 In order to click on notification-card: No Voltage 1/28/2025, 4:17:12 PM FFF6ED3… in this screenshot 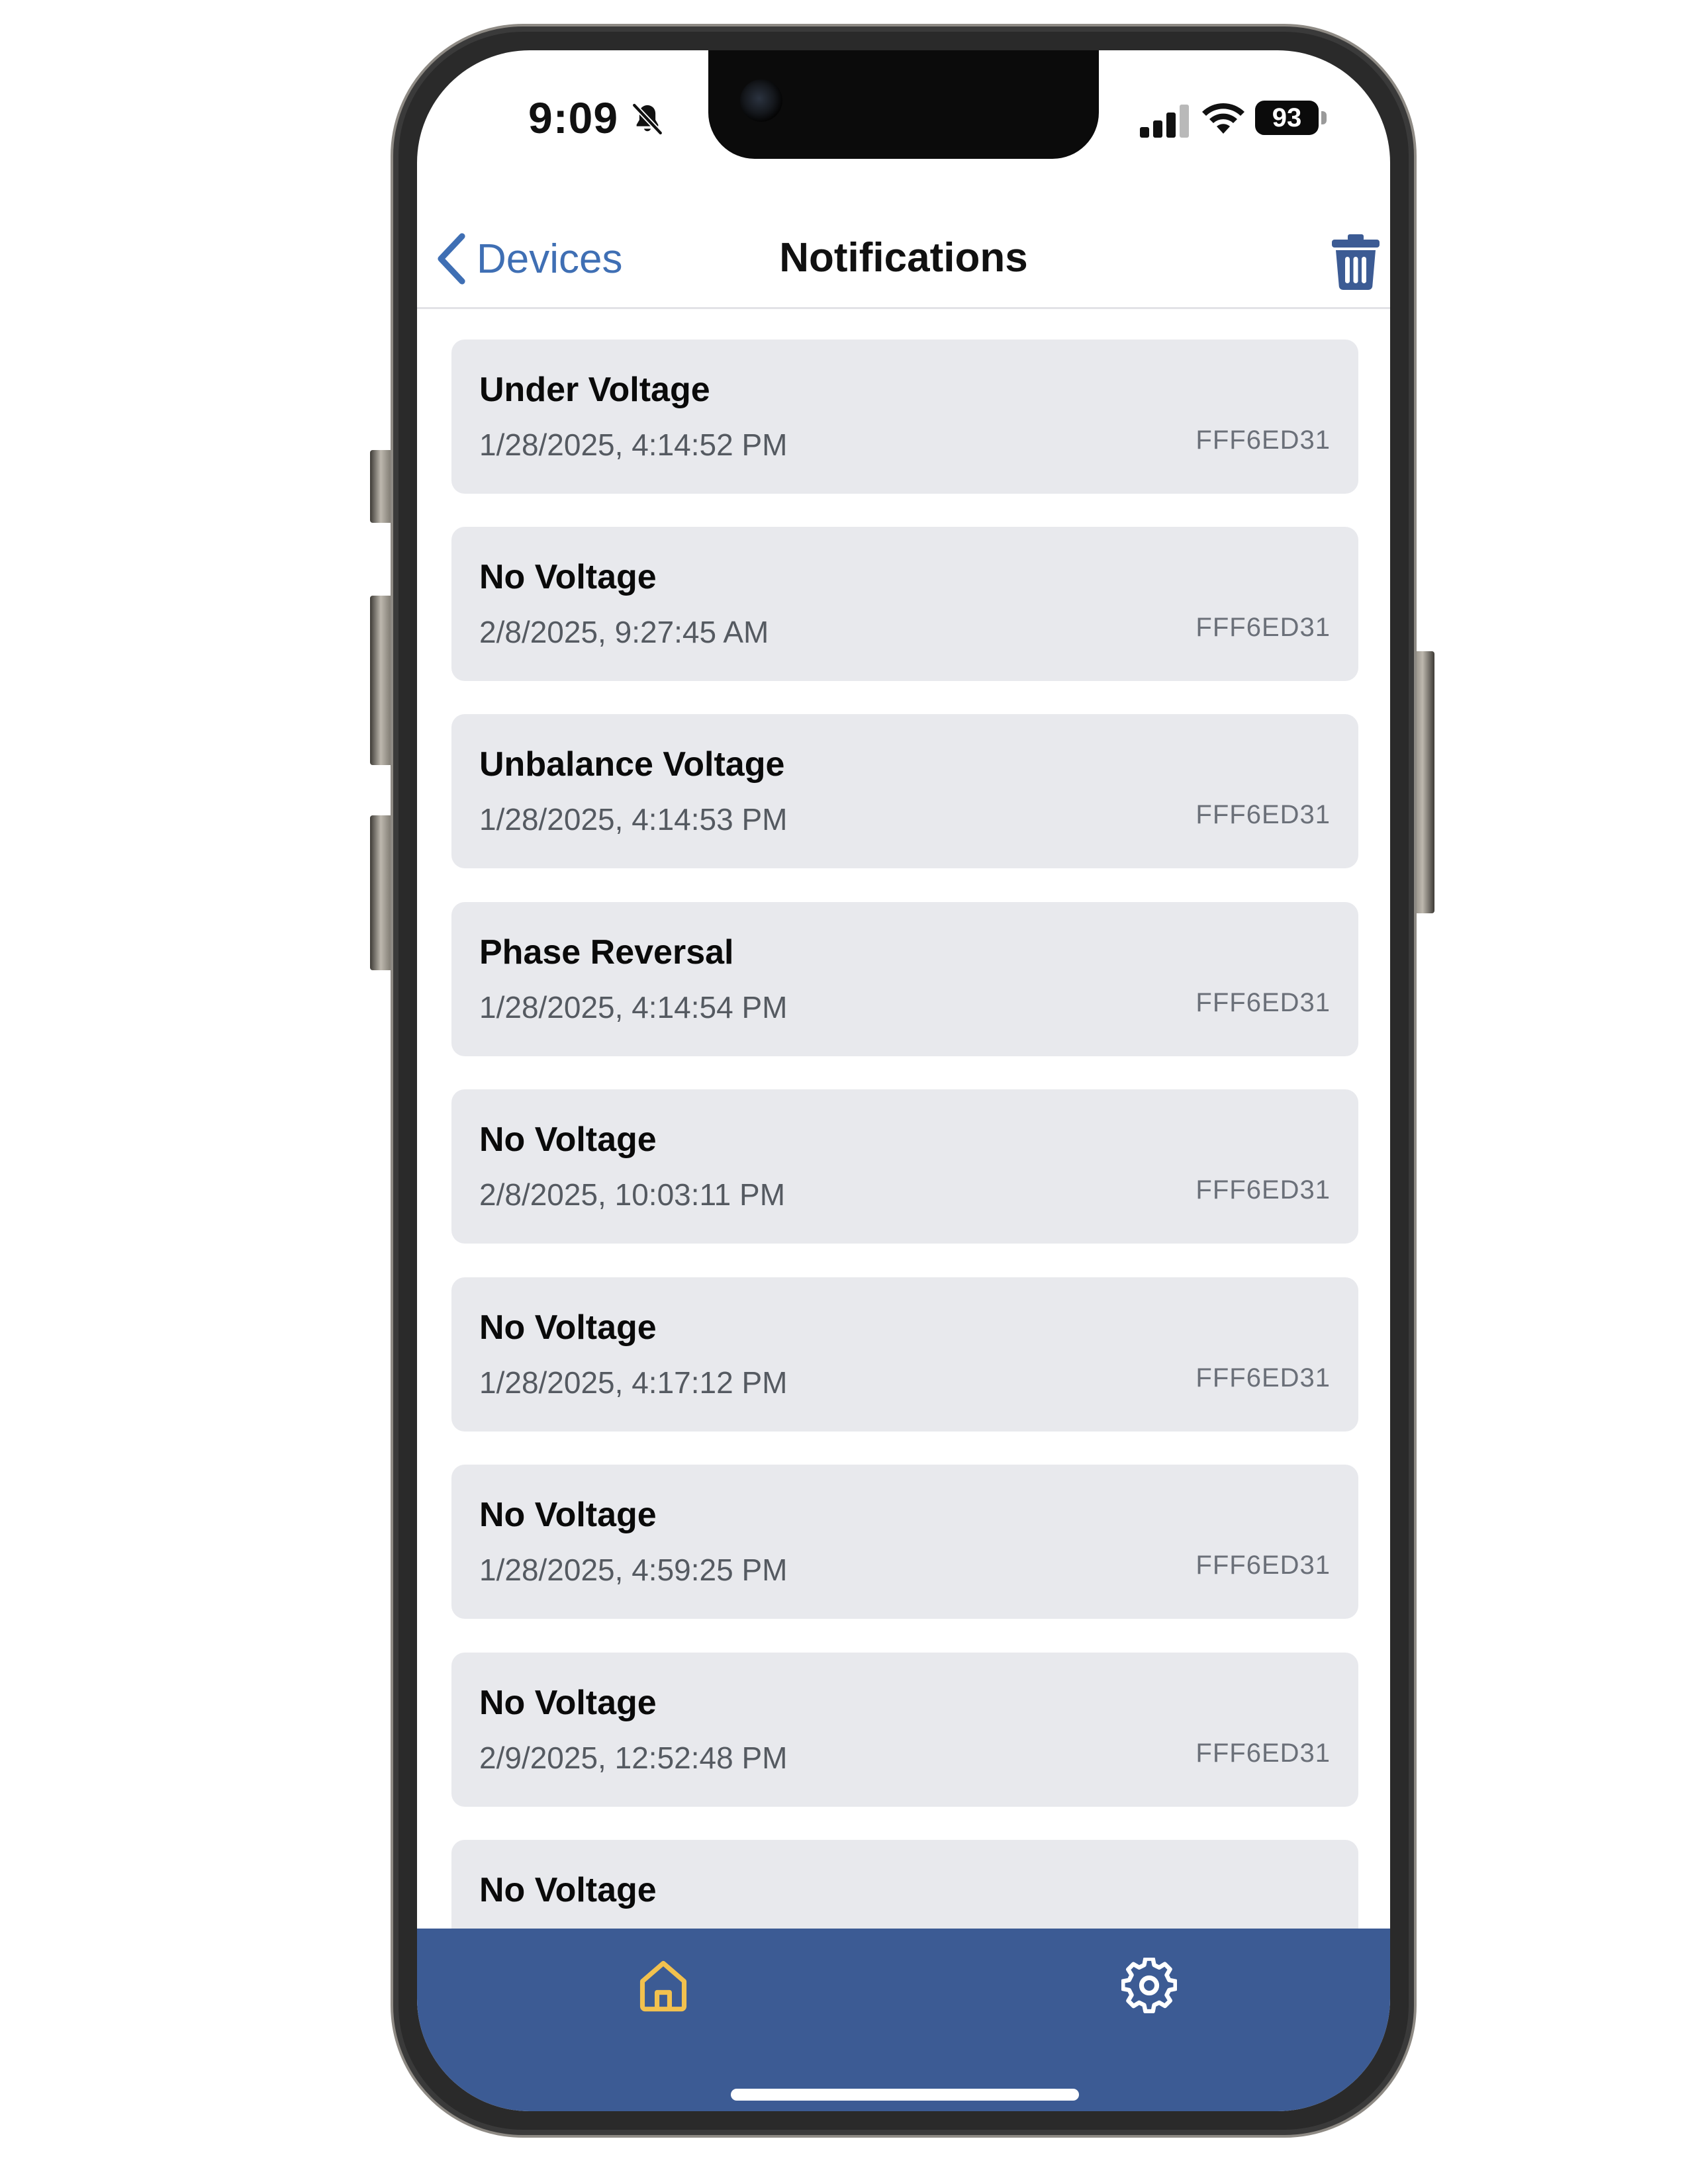, I will do `click(904, 1354)`.